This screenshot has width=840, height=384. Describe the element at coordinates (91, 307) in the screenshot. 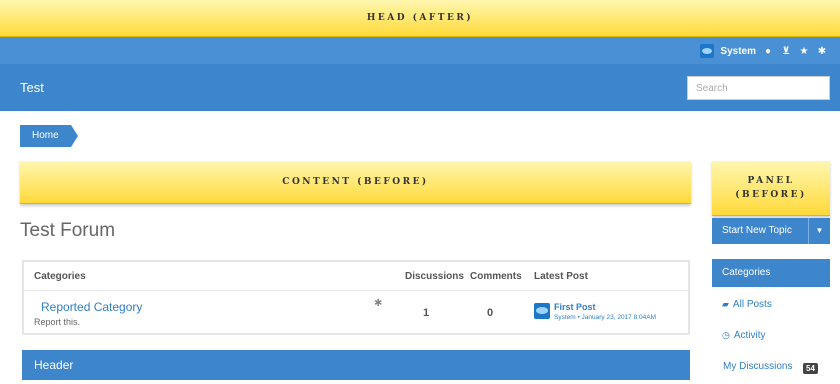

I see `category-link: Reported Category` at that location.